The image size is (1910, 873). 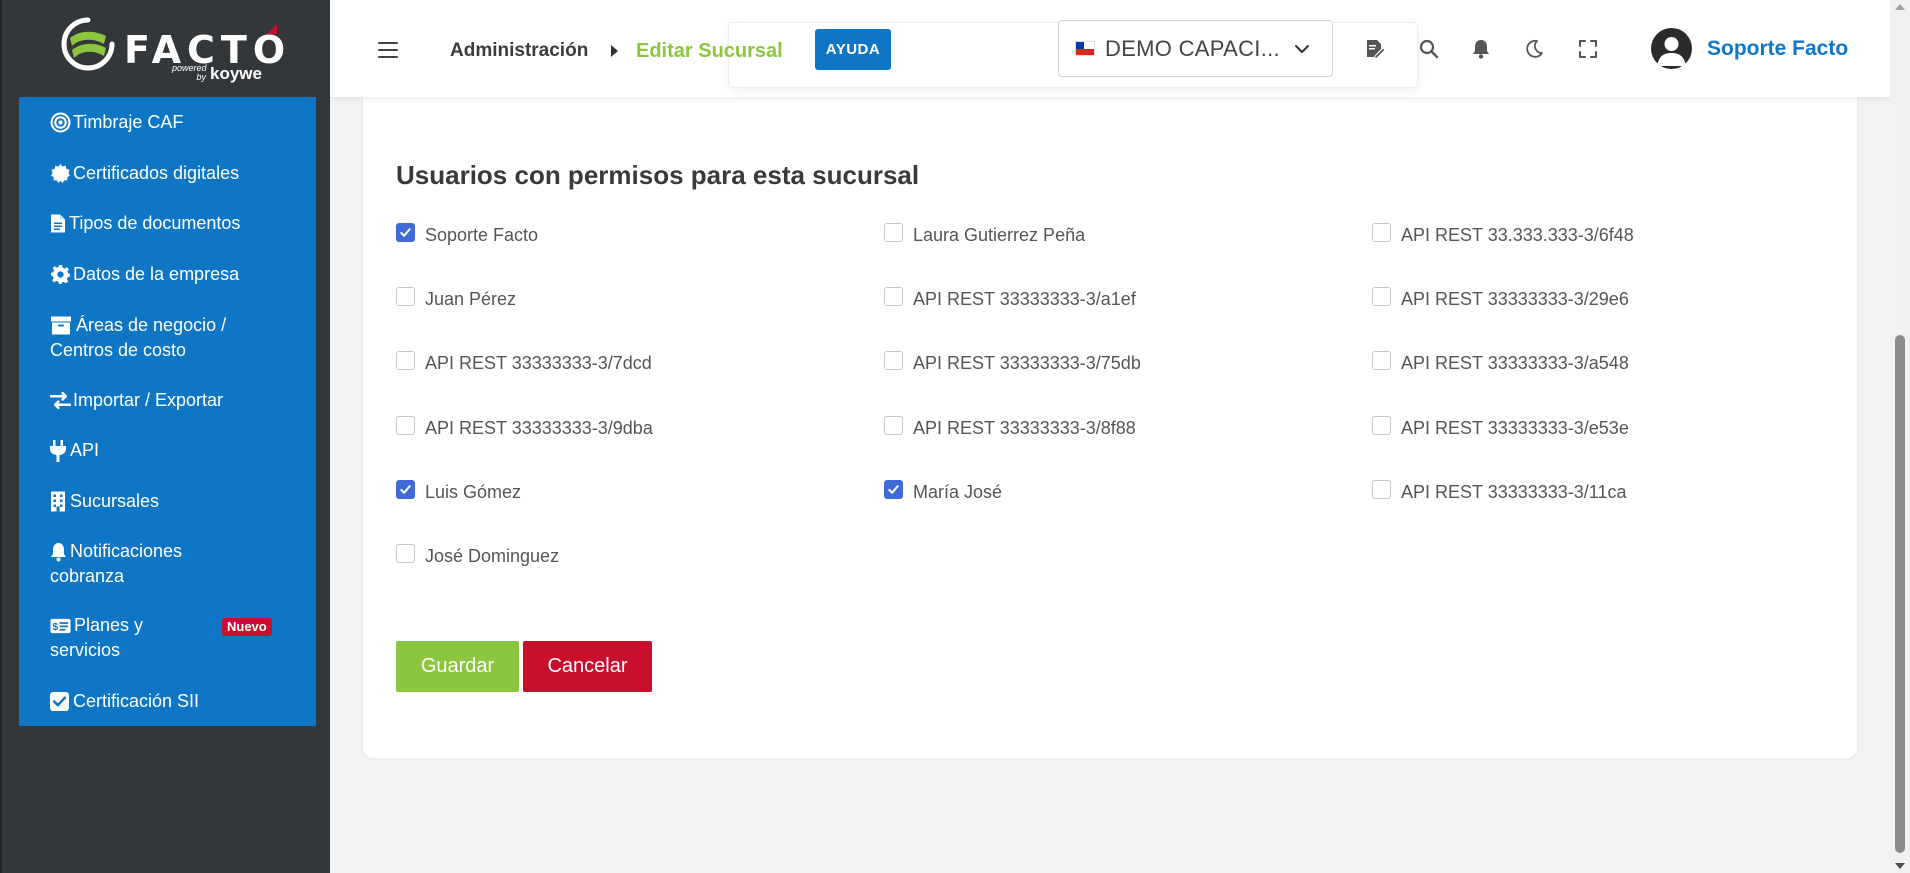 I want to click on user-permission-checkbox: API REST 33333333-3/a1ef, so click(x=1010, y=298).